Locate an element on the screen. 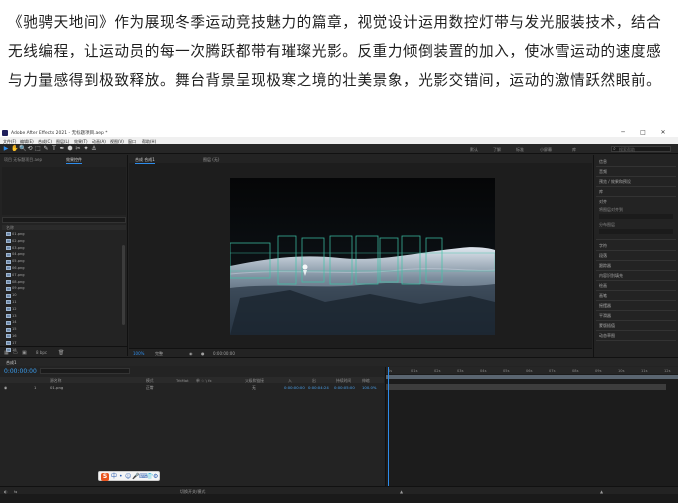  panel-preview: 预览 / 效果和预设 is located at coordinates (615, 182).